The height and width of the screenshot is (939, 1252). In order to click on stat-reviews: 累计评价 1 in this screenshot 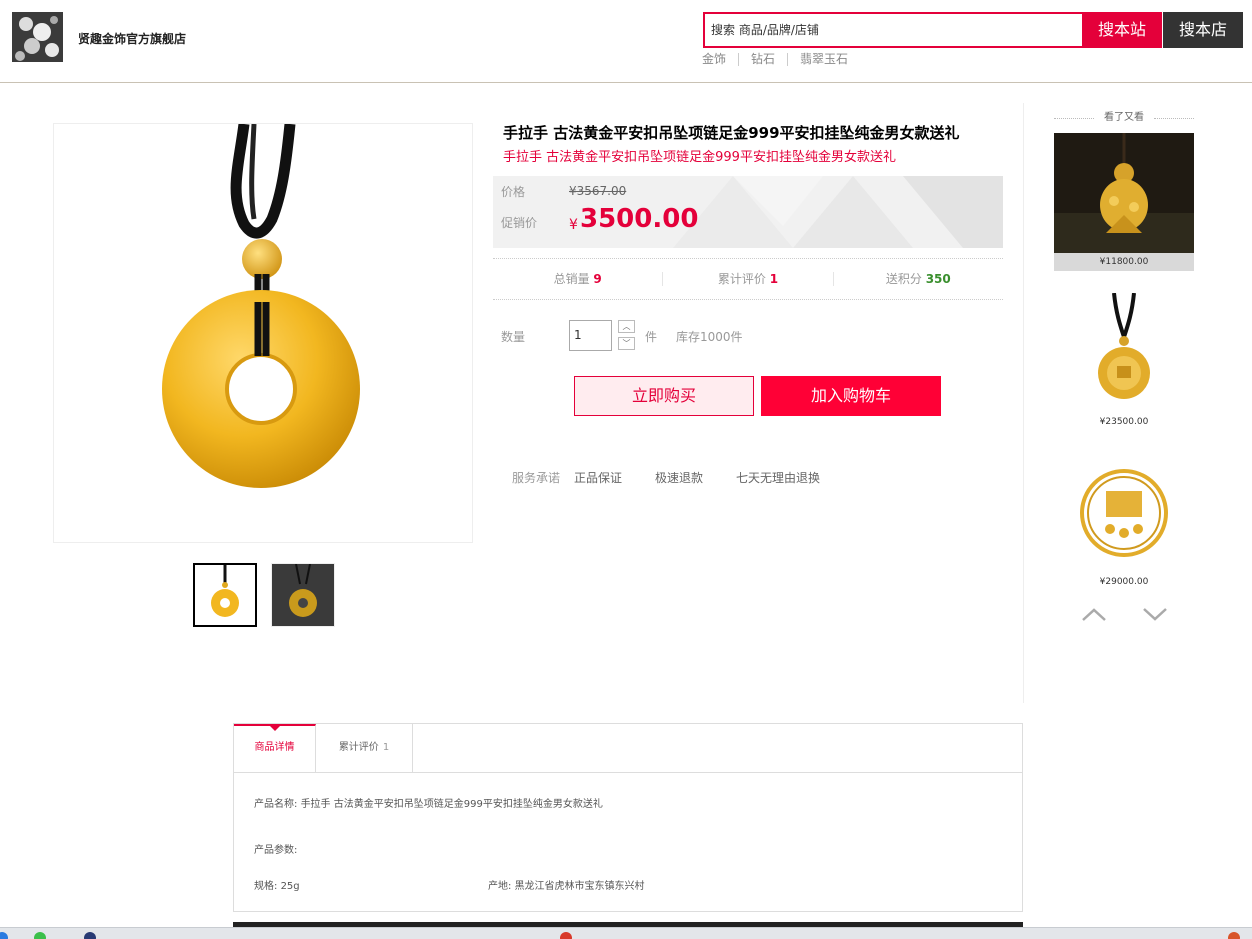, I will do `click(747, 279)`.